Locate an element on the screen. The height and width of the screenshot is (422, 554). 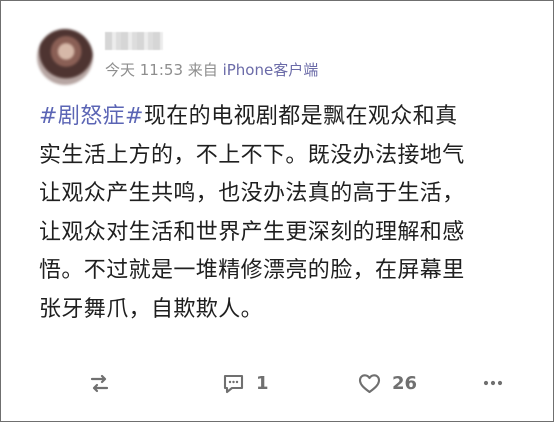
post-source: iPhone客户端 is located at coordinates (271, 70).